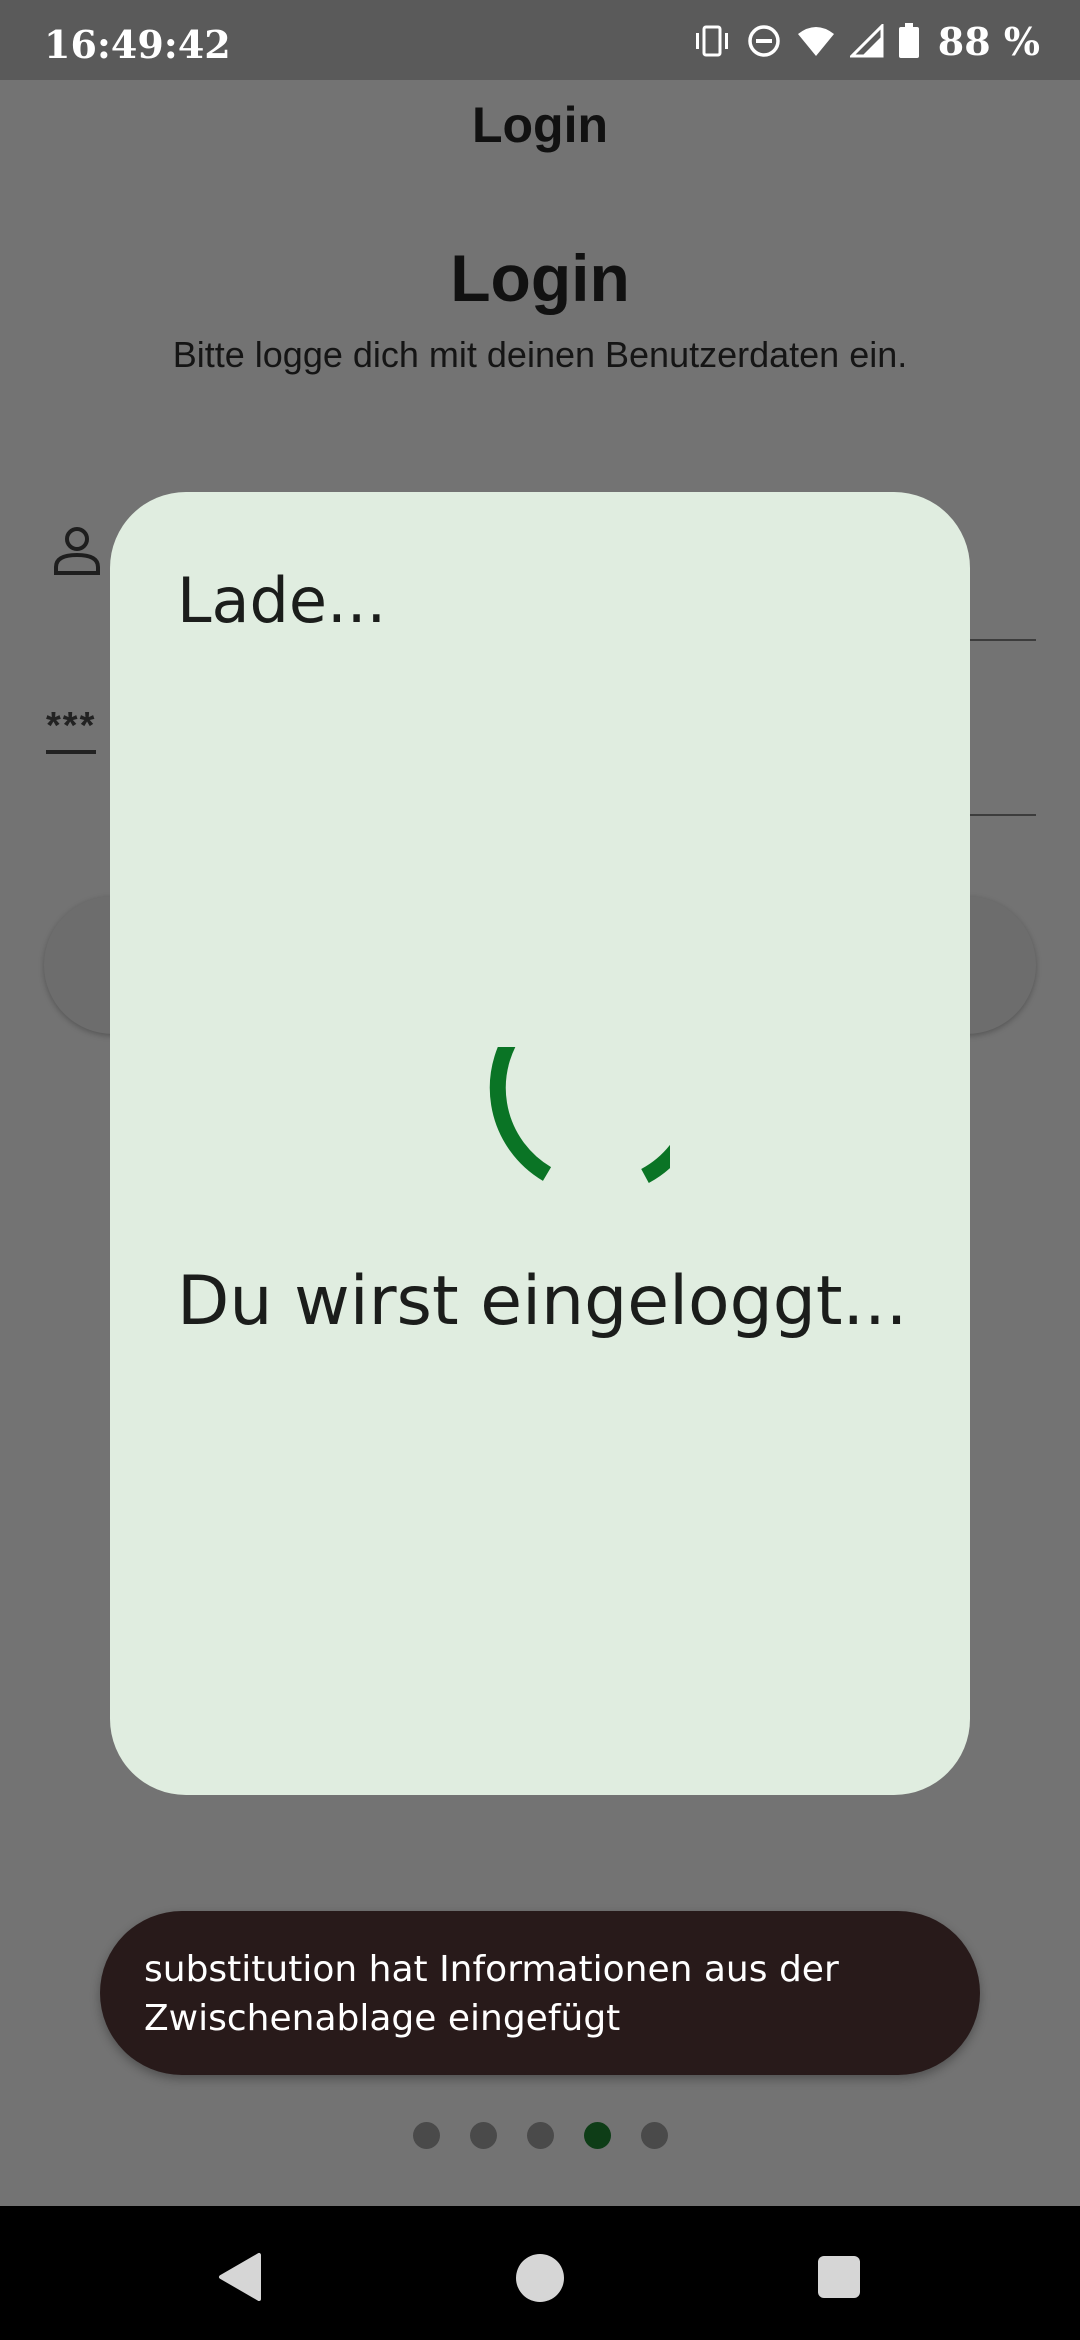 The width and height of the screenshot is (1080, 2340). What do you see at coordinates (540, 40) in the screenshot?
I see `status-bar: 16:49:42 88 %` at bounding box center [540, 40].